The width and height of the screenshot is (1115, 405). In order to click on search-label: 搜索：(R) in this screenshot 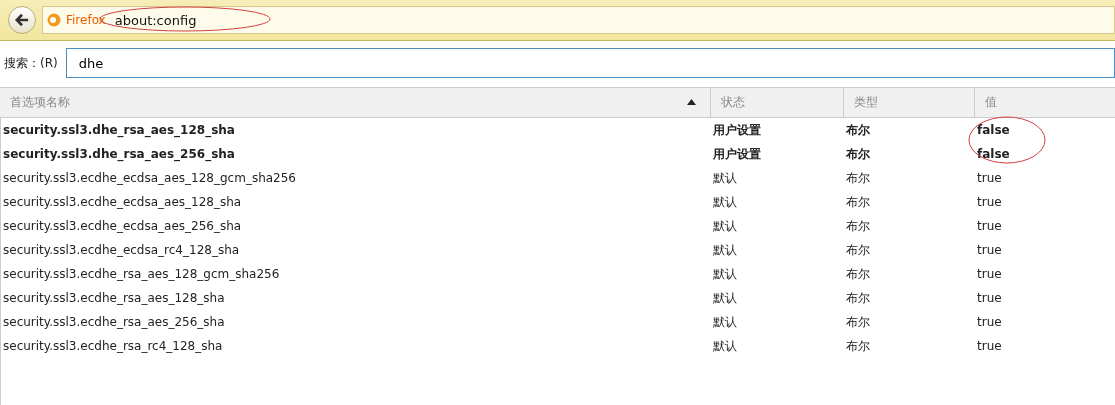, I will do `click(31, 63)`.